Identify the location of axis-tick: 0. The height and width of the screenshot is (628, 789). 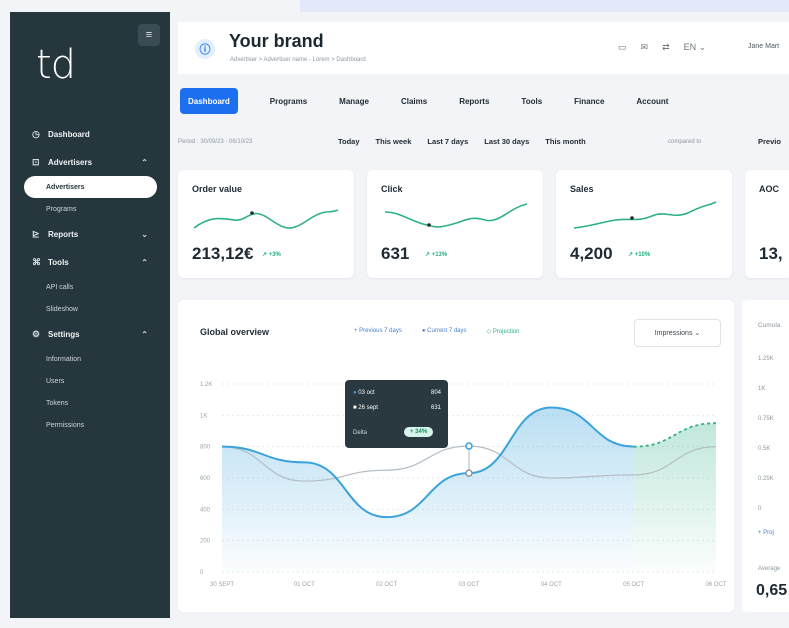
(760, 509).